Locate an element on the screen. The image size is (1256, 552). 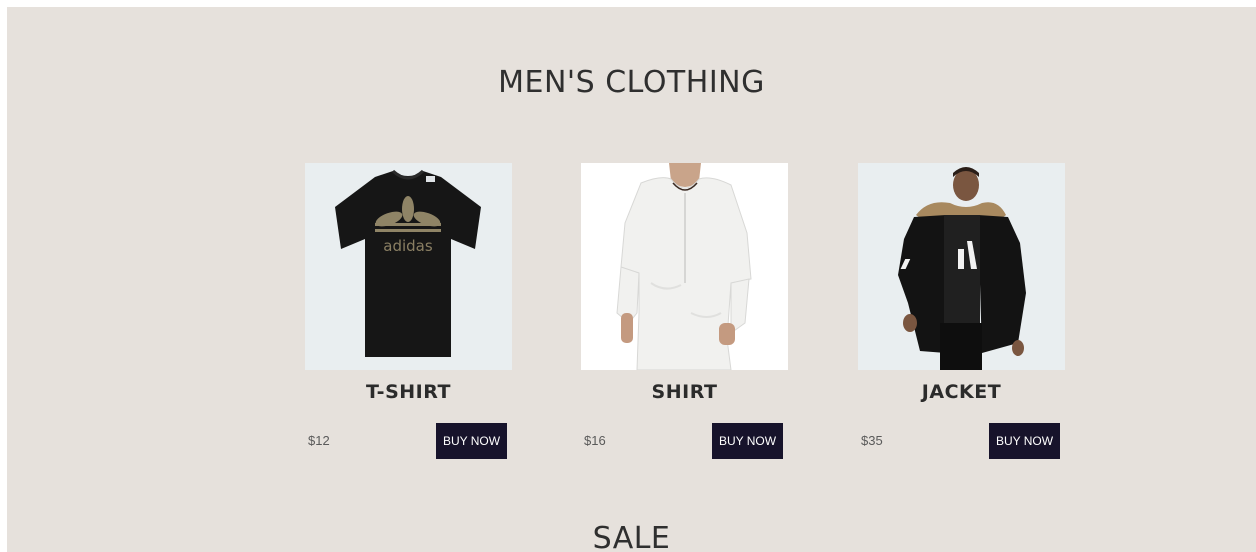
product-name: JACKET is located at coordinates (961, 392).